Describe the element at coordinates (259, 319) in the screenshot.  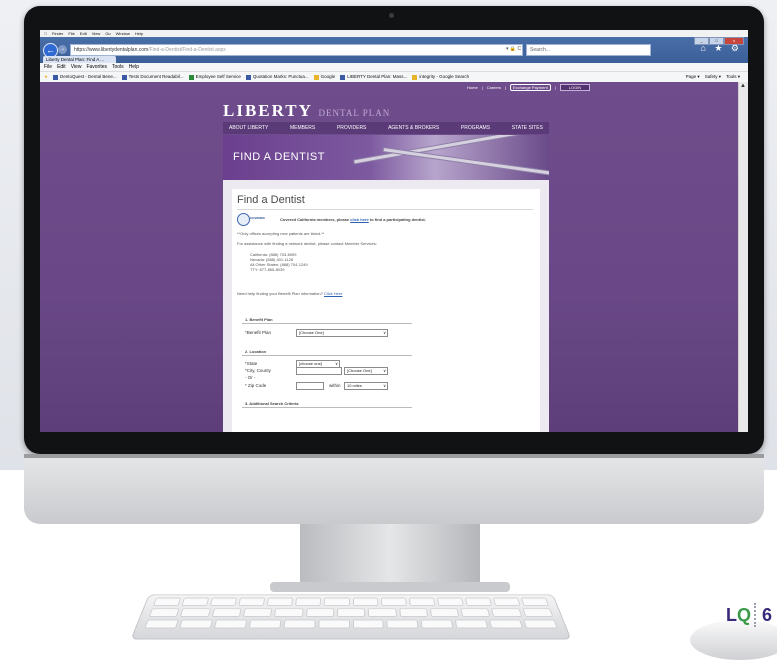
I see `section-benefit-plan: 1. Benefit Plan` at that location.